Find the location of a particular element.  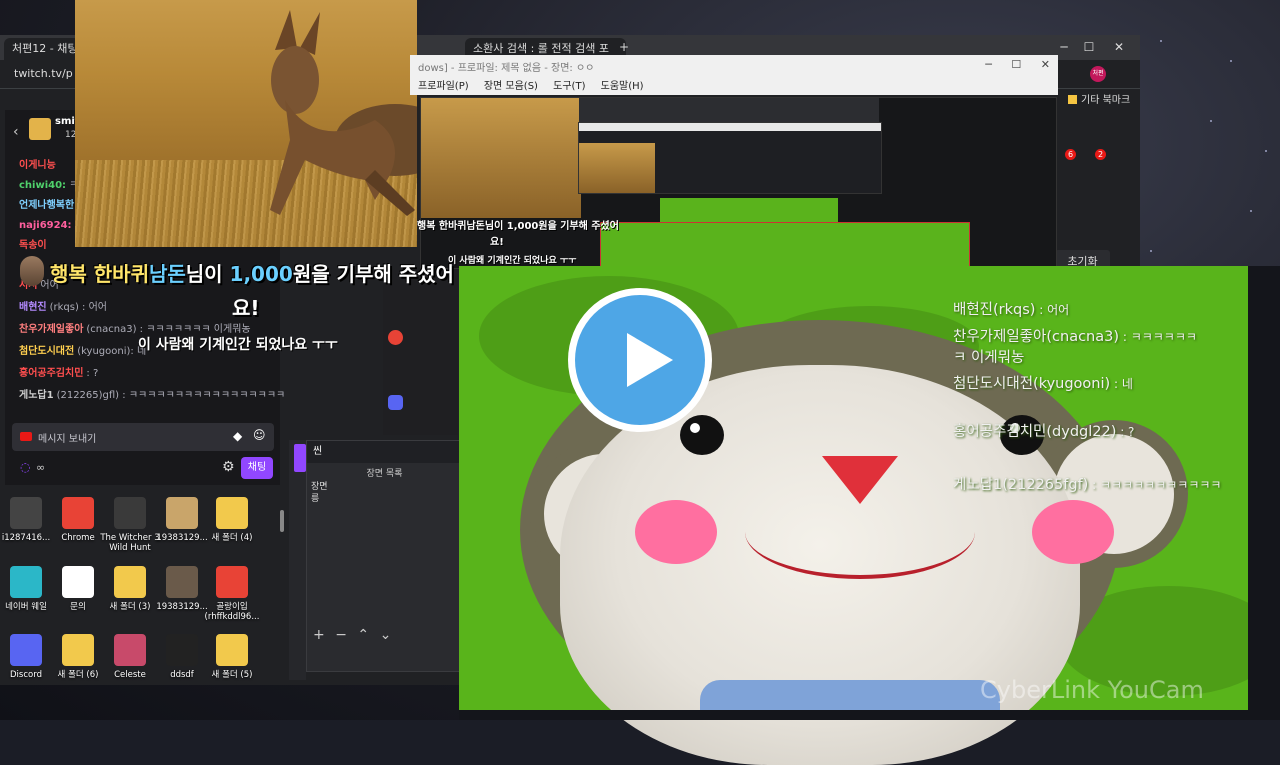

webcam-logo: CyberLink YouCam is located at coordinates (1092, 690).